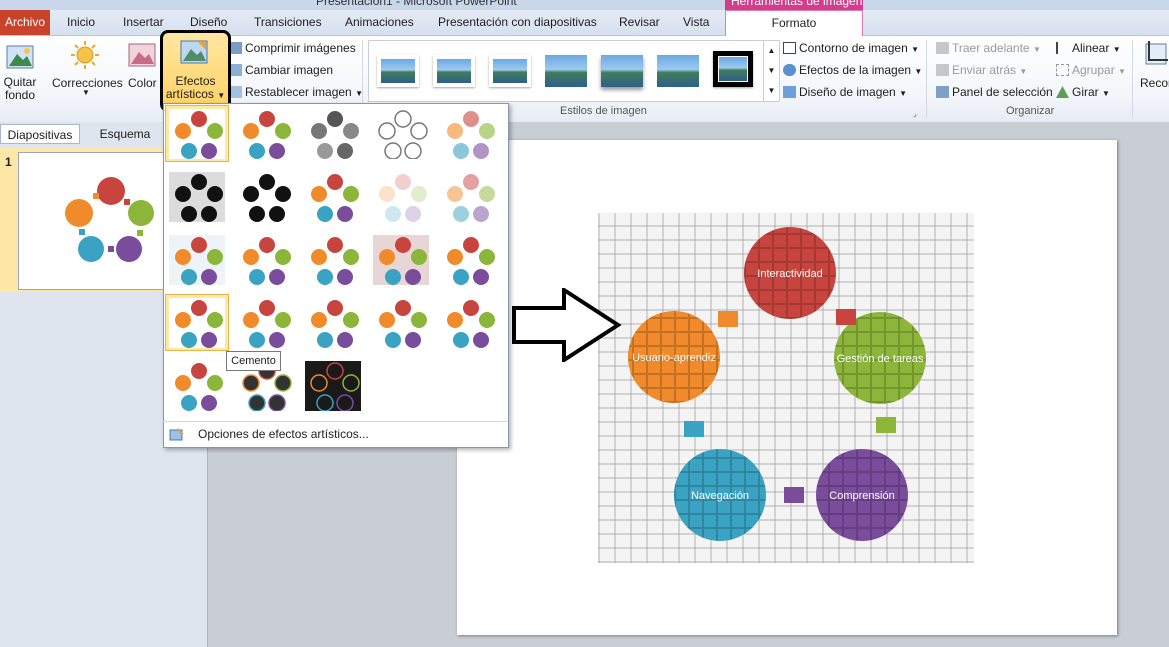 The width and height of the screenshot is (1169, 647). What do you see at coordinates (789, 48) in the screenshot?
I see `picture-border-icon` at bounding box center [789, 48].